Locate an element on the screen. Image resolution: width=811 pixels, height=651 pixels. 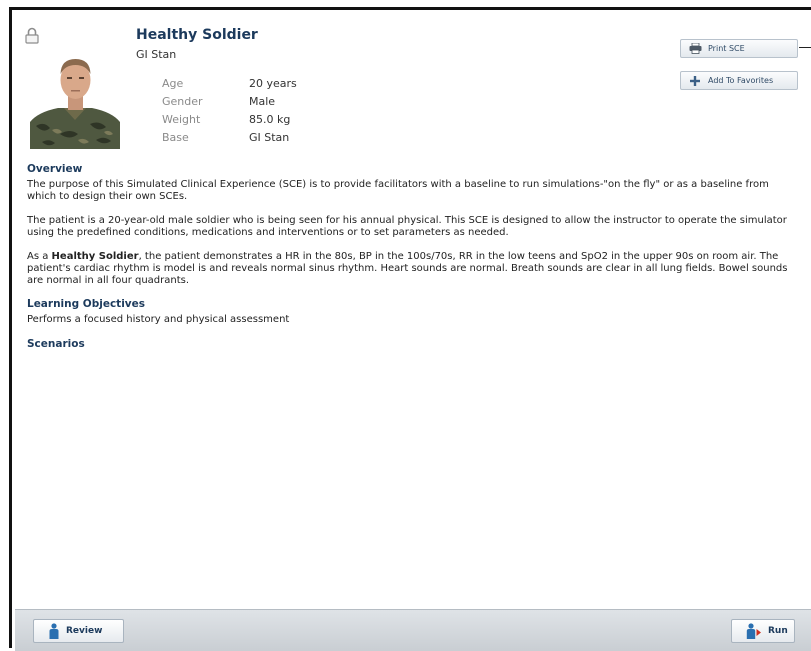
info-value: GI Stan is located at coordinates (269, 137).